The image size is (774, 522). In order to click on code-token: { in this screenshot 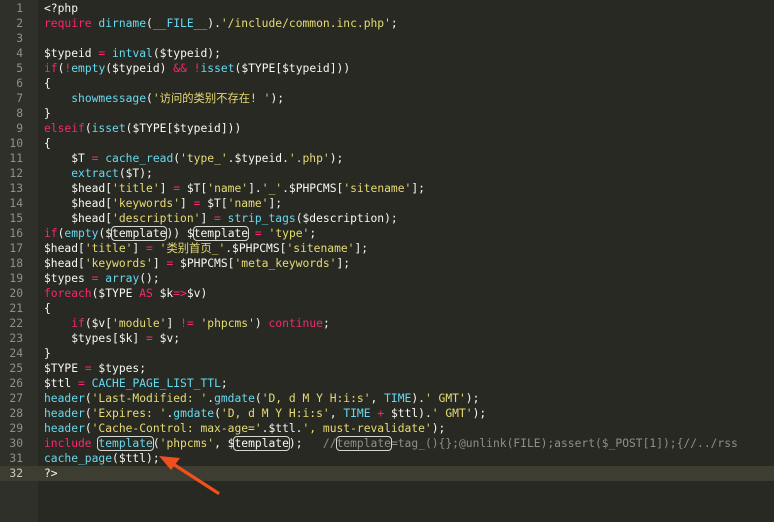, I will do `click(47, 308)`.